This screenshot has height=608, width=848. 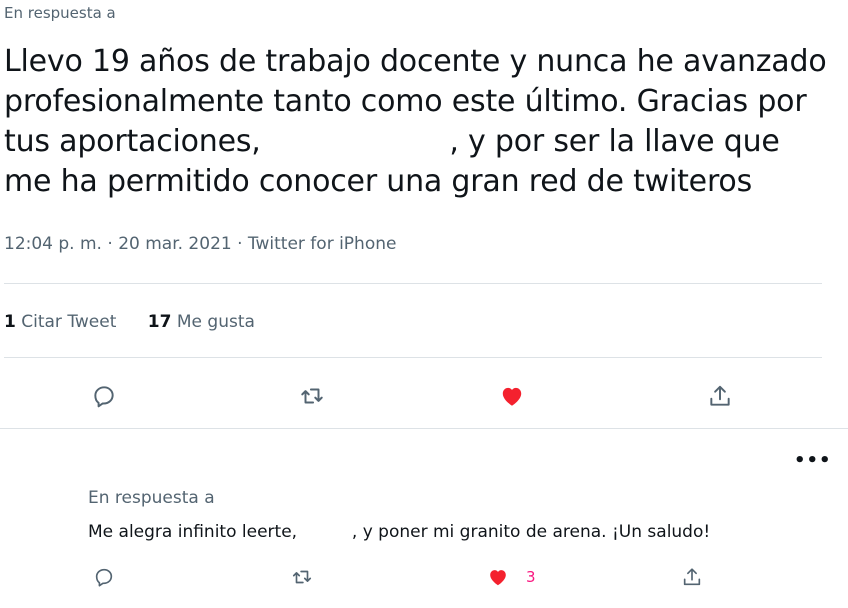 What do you see at coordinates (531, 577) in the screenshot?
I see `reply-like-count: 3` at bounding box center [531, 577].